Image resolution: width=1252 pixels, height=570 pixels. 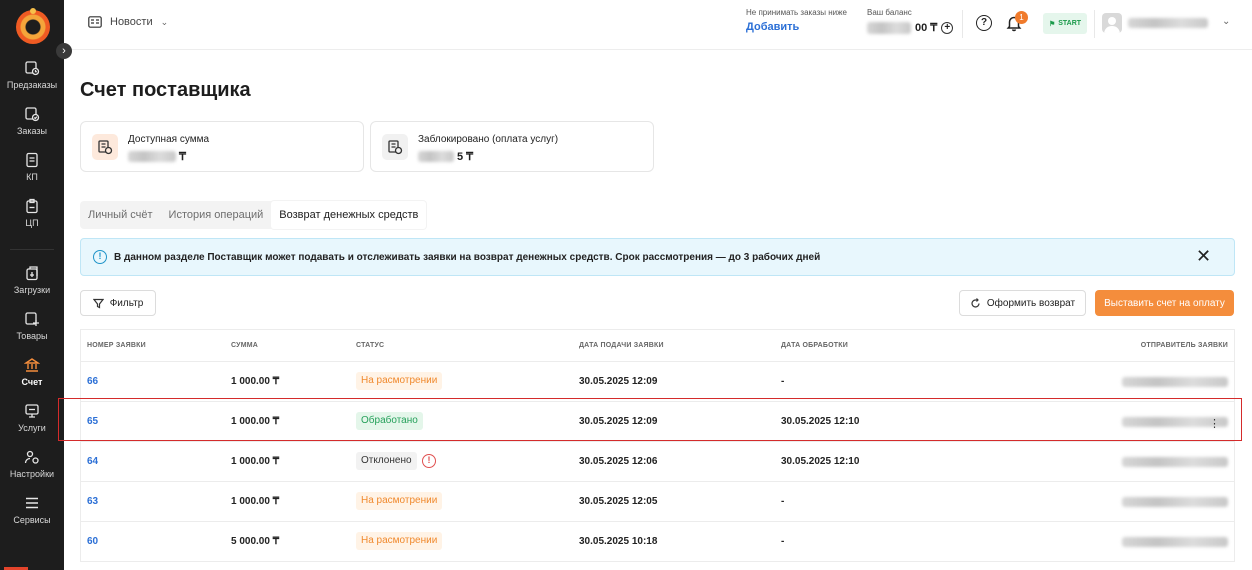 I want to click on help-icon: ?, so click(x=984, y=23).